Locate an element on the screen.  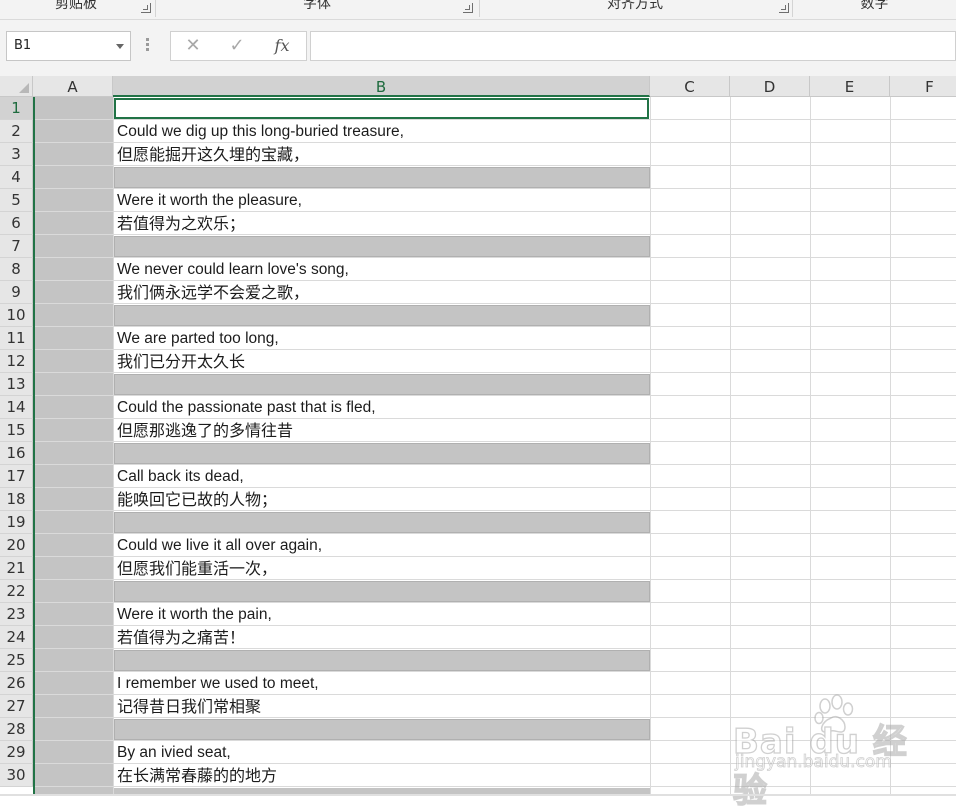
row-header-11: 11 is located at coordinates (16, 338).